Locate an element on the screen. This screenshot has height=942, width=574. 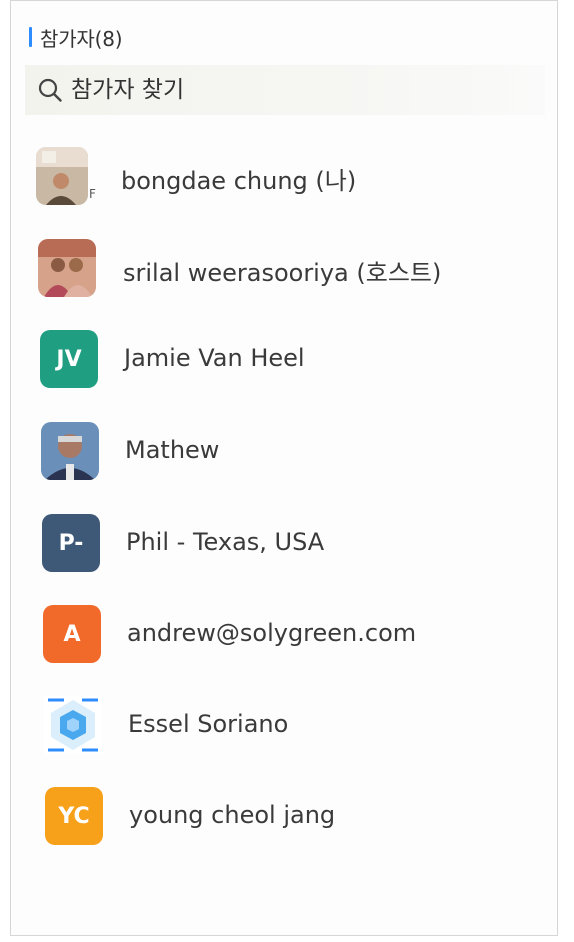
avatar-initials: P- is located at coordinates (71, 543).